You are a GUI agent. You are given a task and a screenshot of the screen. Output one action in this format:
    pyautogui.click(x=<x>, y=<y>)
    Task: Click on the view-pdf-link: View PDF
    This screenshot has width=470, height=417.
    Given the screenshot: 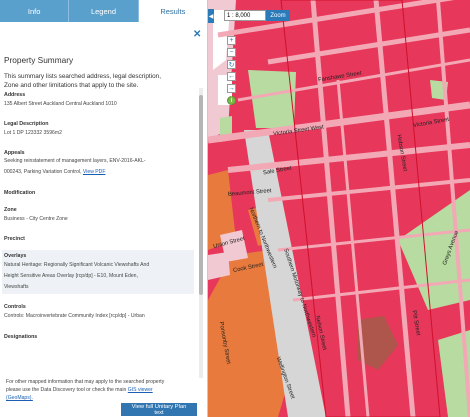 What is the action you would take?
    pyautogui.click(x=94, y=172)
    